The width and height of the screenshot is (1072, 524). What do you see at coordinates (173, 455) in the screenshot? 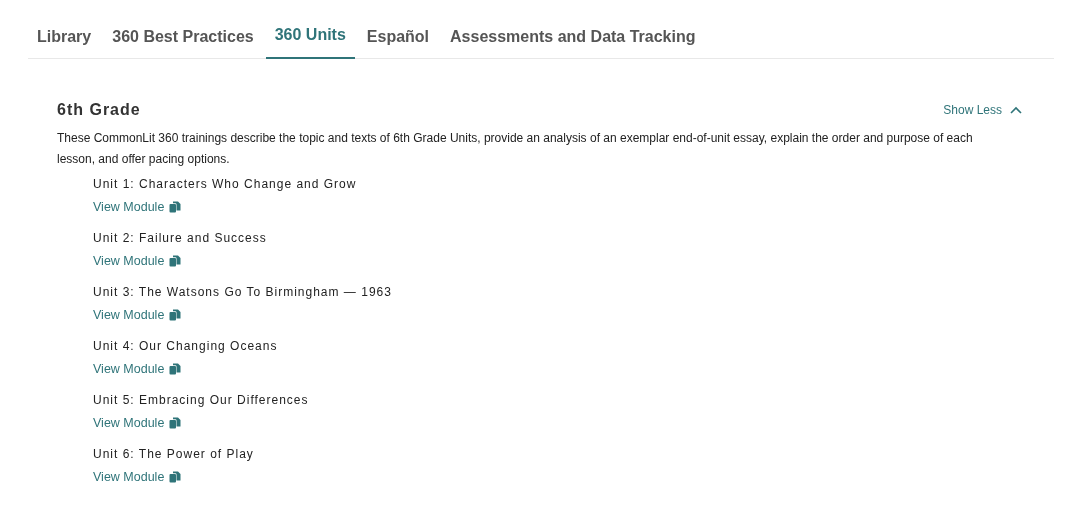
I see `unit-title: Unit 6: The Power of Play` at bounding box center [173, 455].